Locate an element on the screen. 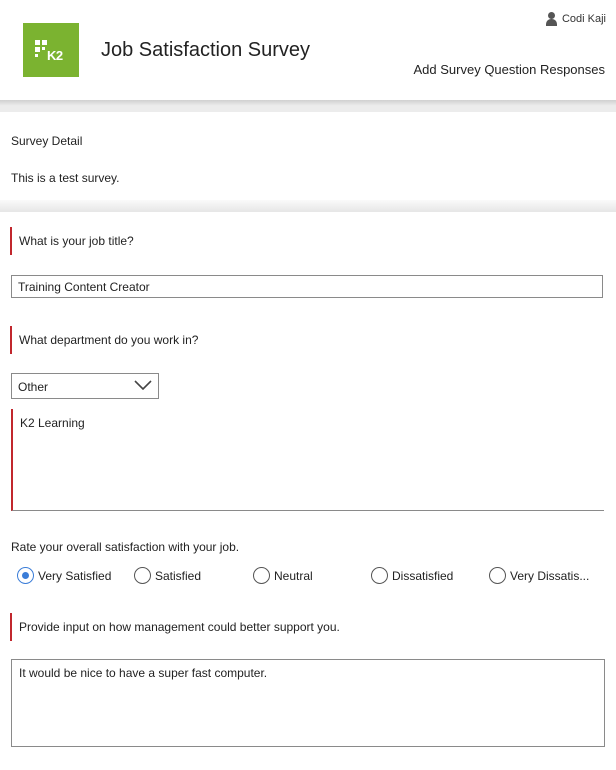 The image size is (616, 770). user-menu: Codi Kaji is located at coordinates (575, 19).